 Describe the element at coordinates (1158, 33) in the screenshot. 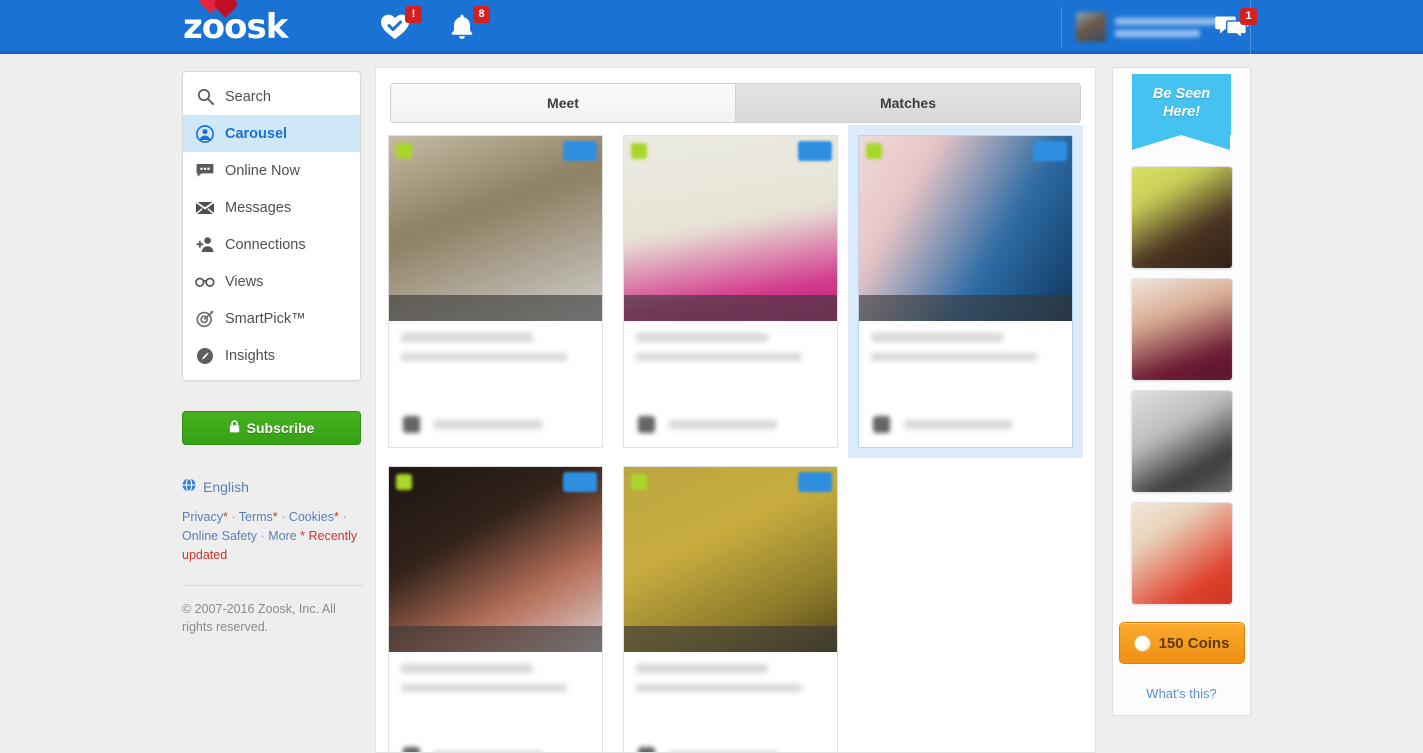

I see `account-location-redacted` at that location.